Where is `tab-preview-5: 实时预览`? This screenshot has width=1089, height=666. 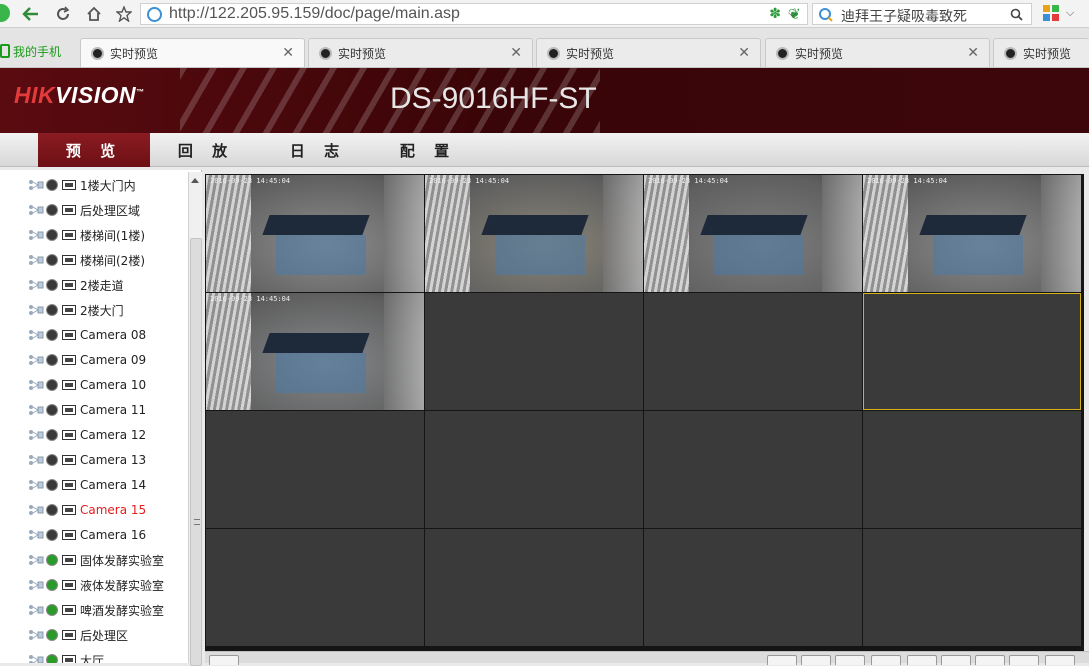 tab-preview-5: 实时预览 is located at coordinates (1041, 52).